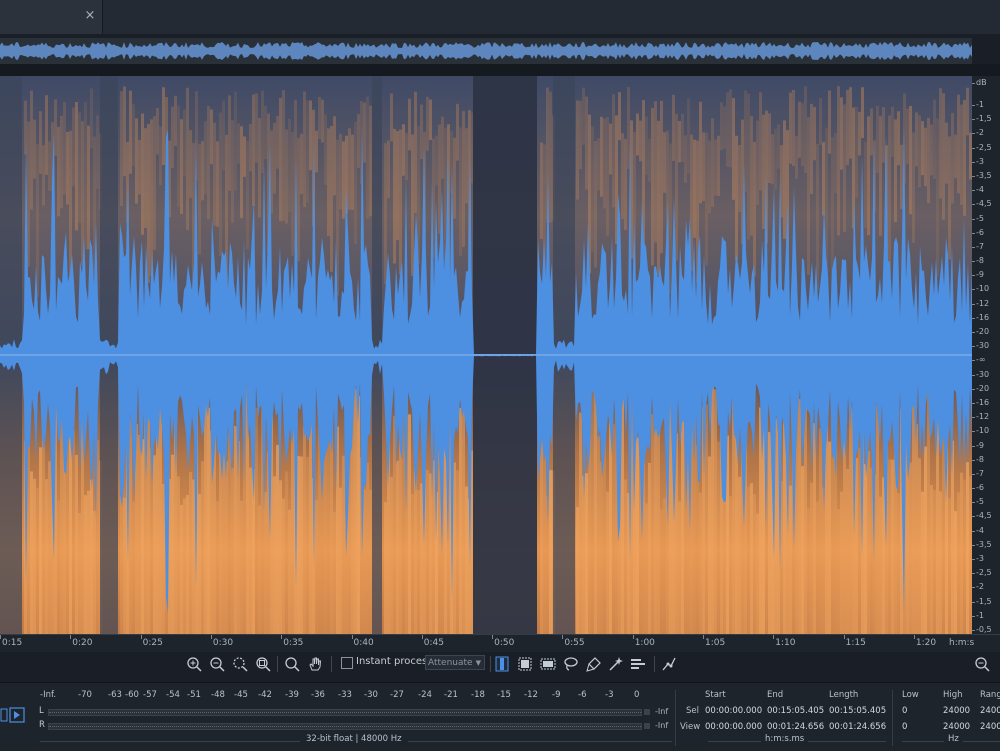 The width and height of the screenshot is (1000, 751). I want to click on panel-divider, so click(675, 718).